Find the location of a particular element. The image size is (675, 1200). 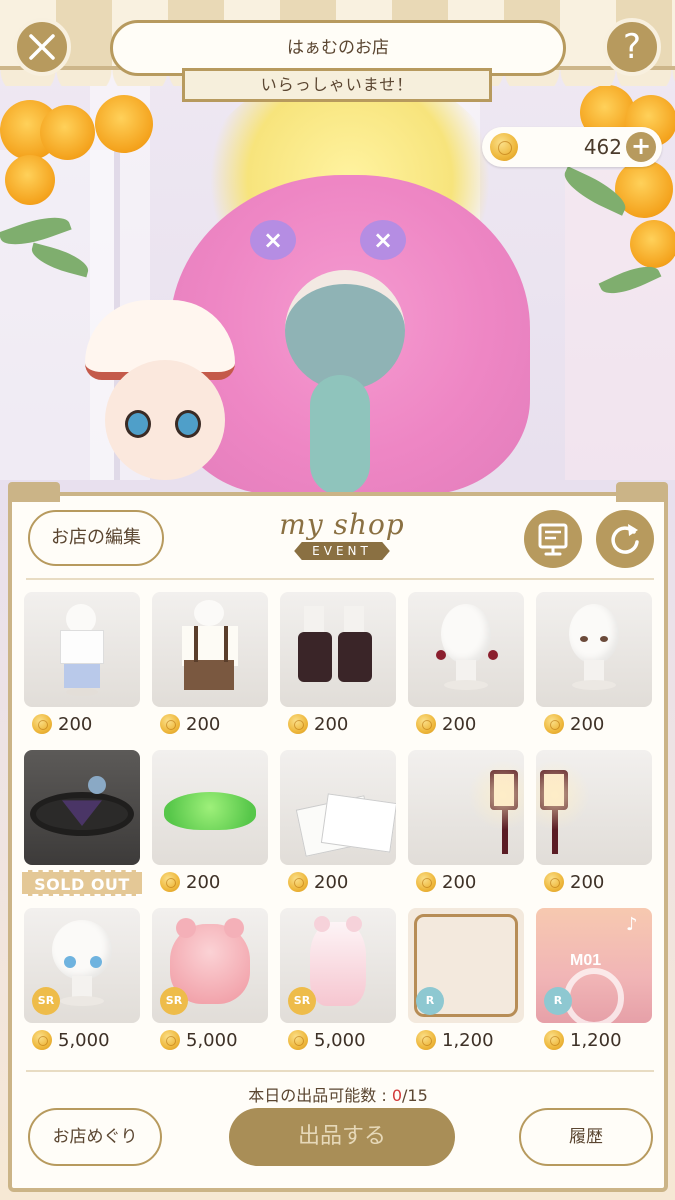

avatar-character is located at coordinates (165, 397).